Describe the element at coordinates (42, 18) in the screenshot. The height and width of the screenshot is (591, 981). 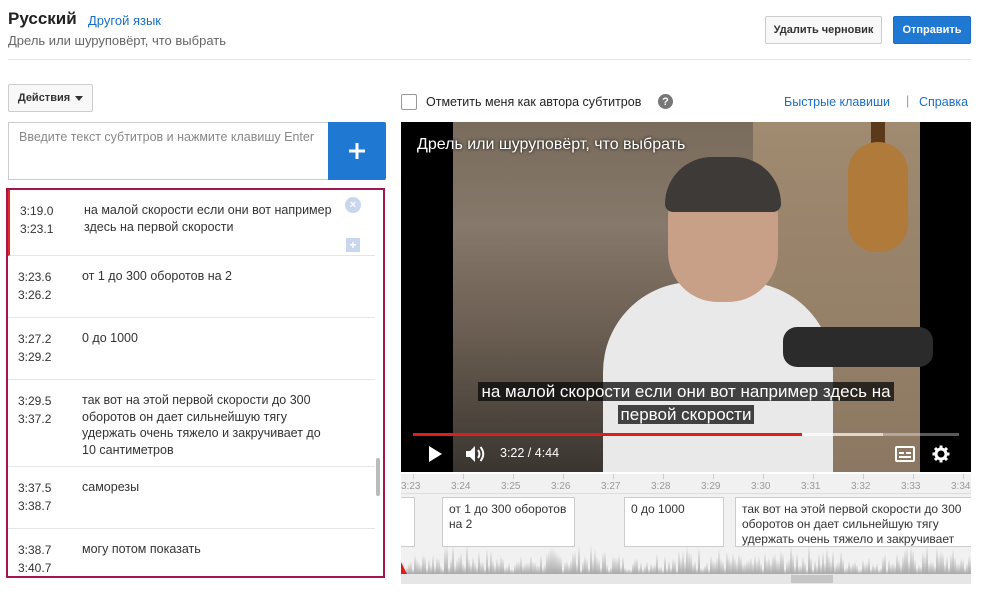
I see `language-title: Русский` at that location.